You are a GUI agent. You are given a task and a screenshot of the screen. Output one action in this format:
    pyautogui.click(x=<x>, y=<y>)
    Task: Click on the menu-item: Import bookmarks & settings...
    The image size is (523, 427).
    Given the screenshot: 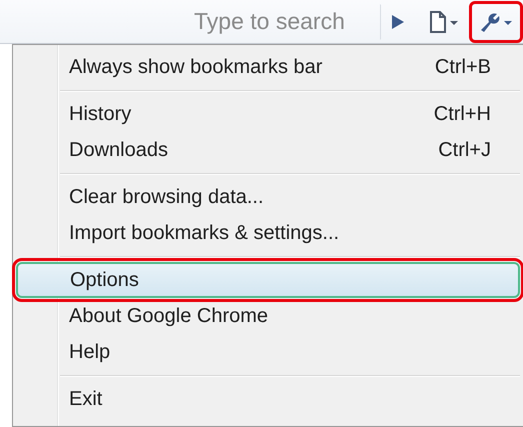 What is the action you would take?
    pyautogui.click(x=268, y=233)
    